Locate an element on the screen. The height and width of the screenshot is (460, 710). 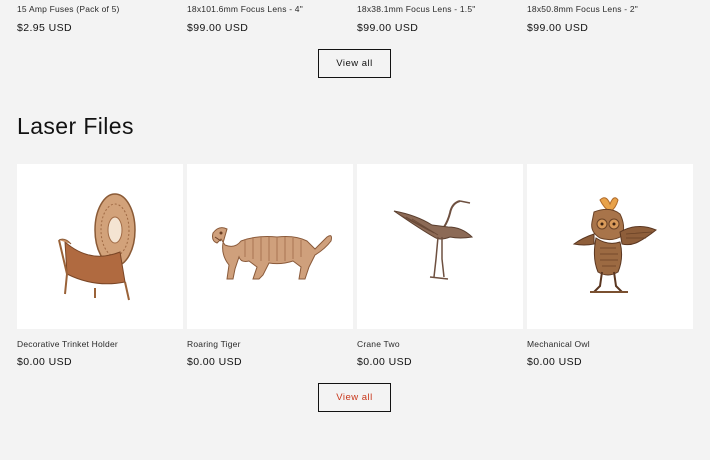
view-all-products-button: View all is located at coordinates (354, 63).